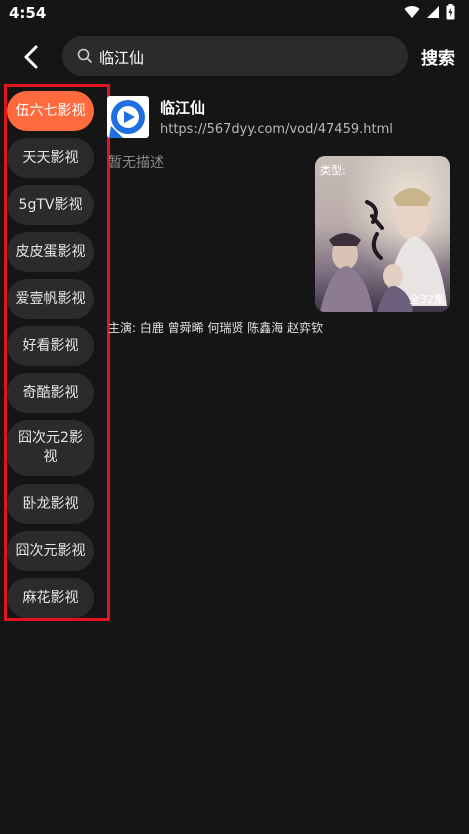 This screenshot has width=469, height=834. I want to click on poster-type-label: 类型:, so click(333, 170).